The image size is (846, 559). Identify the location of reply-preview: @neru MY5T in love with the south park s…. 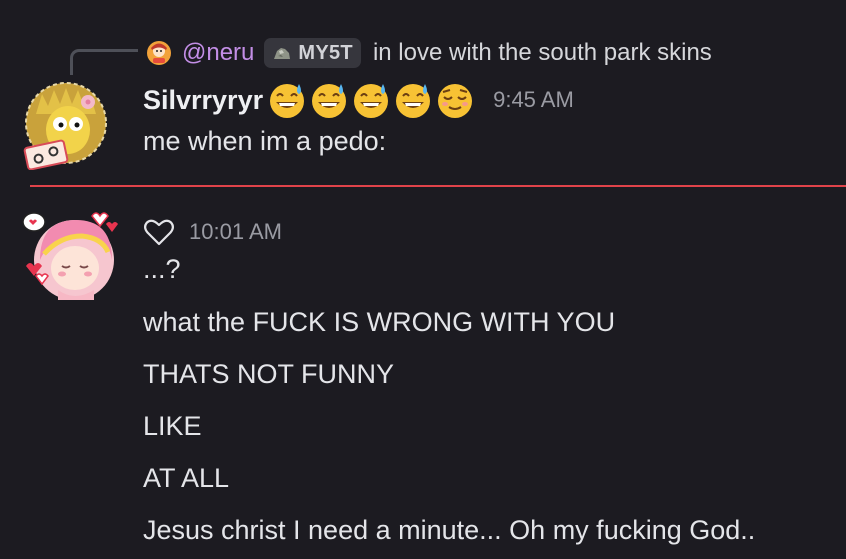
(429, 53).